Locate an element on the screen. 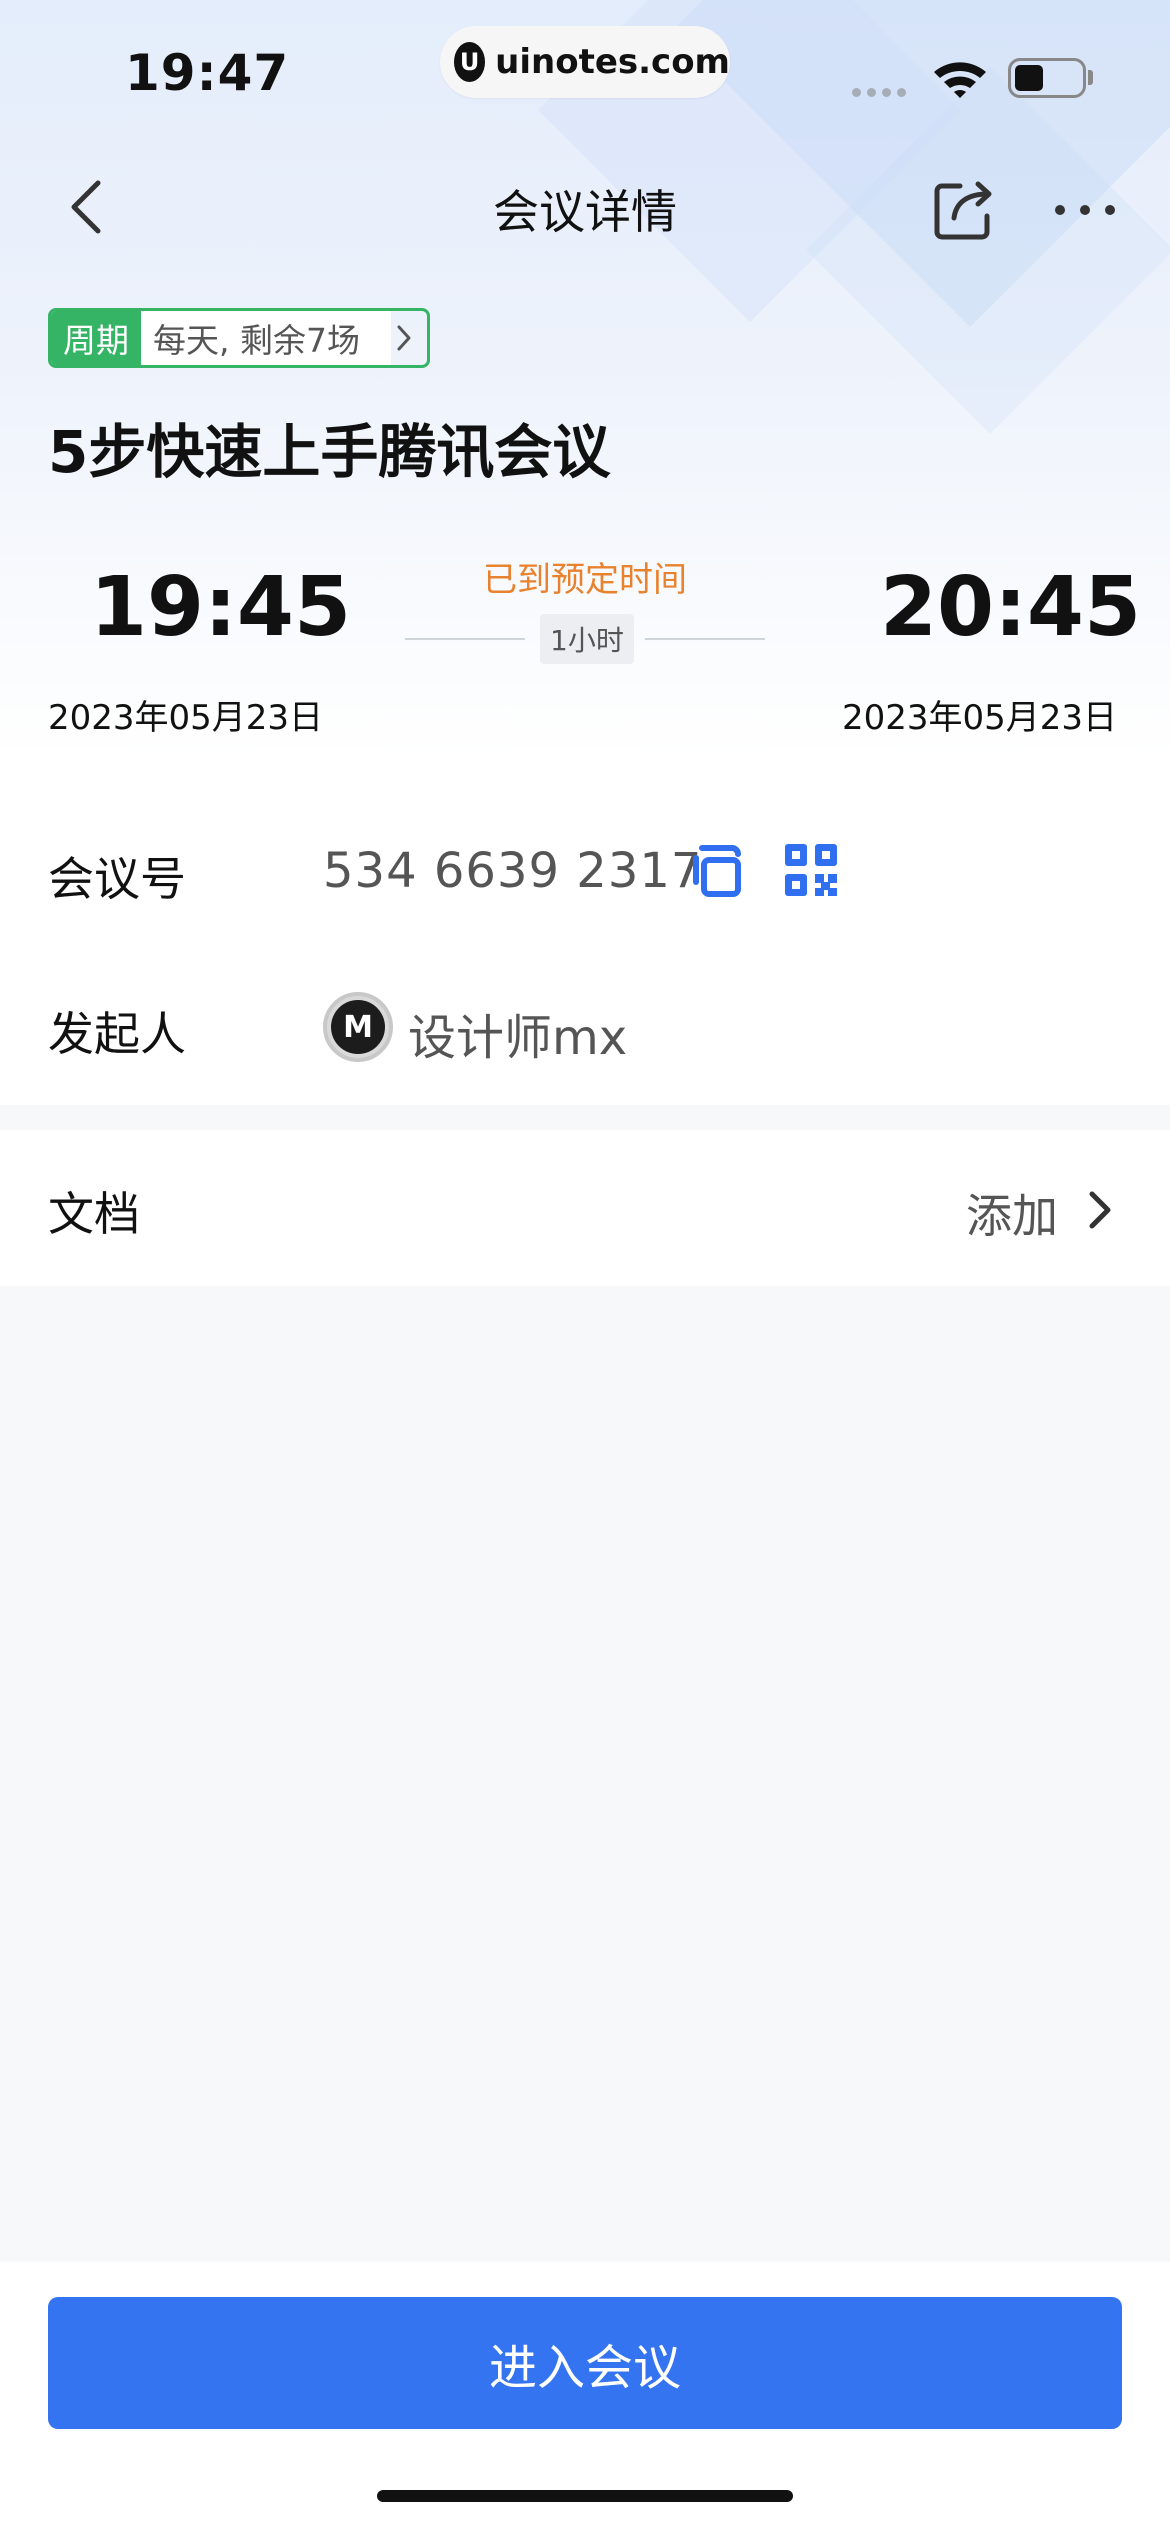 The height and width of the screenshot is (2532, 1170). avatar-text: M is located at coordinates (358, 1027).